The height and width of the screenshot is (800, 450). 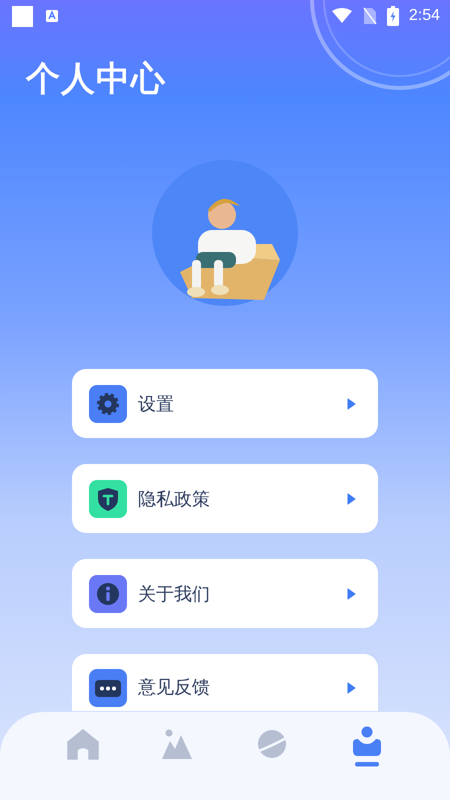 I want to click on menu-item: 意见反馈, so click(x=225, y=682).